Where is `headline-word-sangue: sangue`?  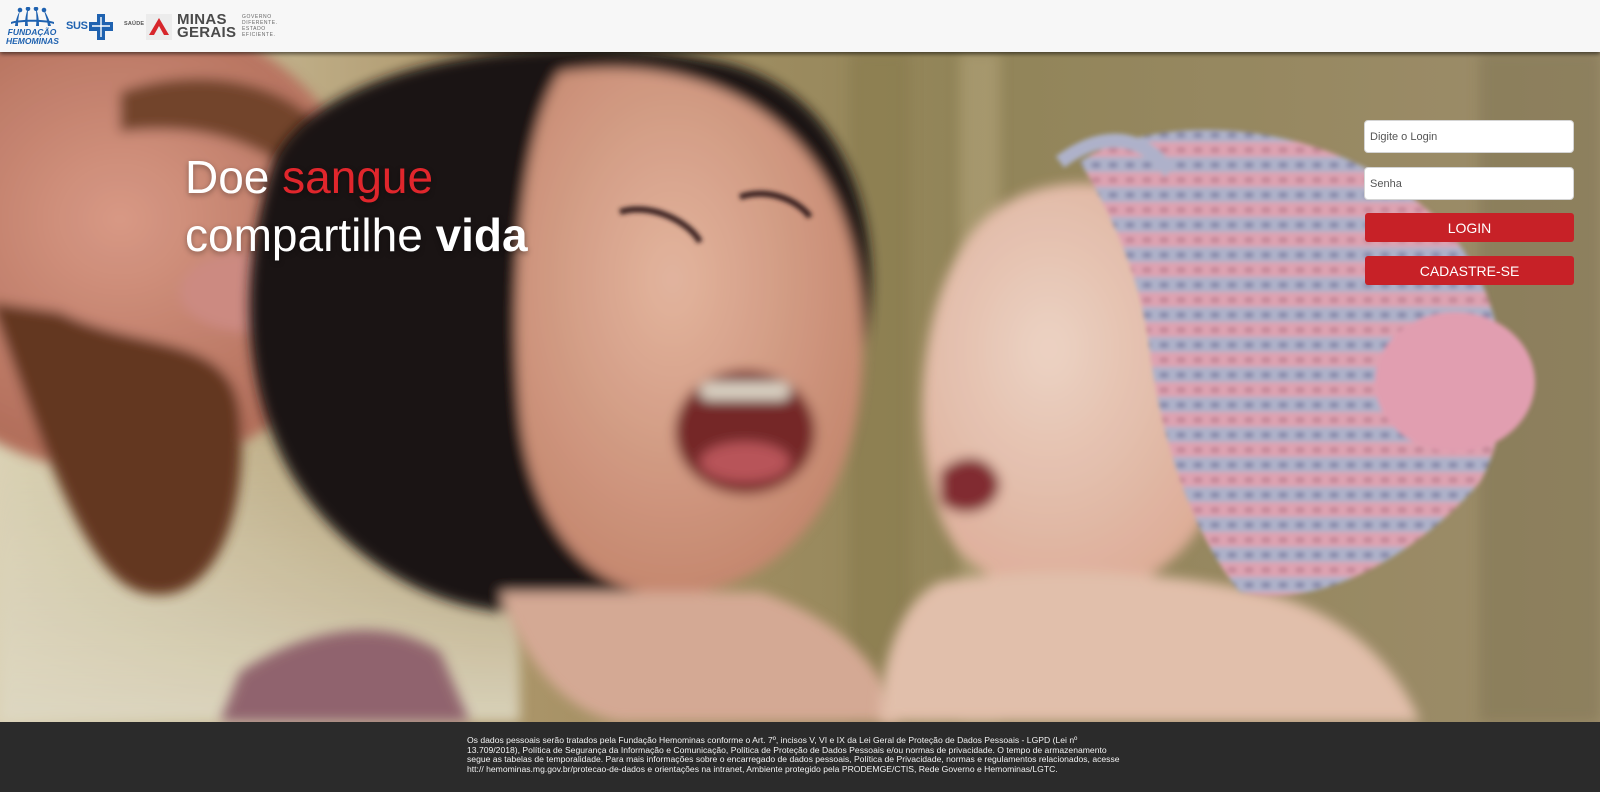 headline-word-sangue: sangue is located at coordinates (358, 177).